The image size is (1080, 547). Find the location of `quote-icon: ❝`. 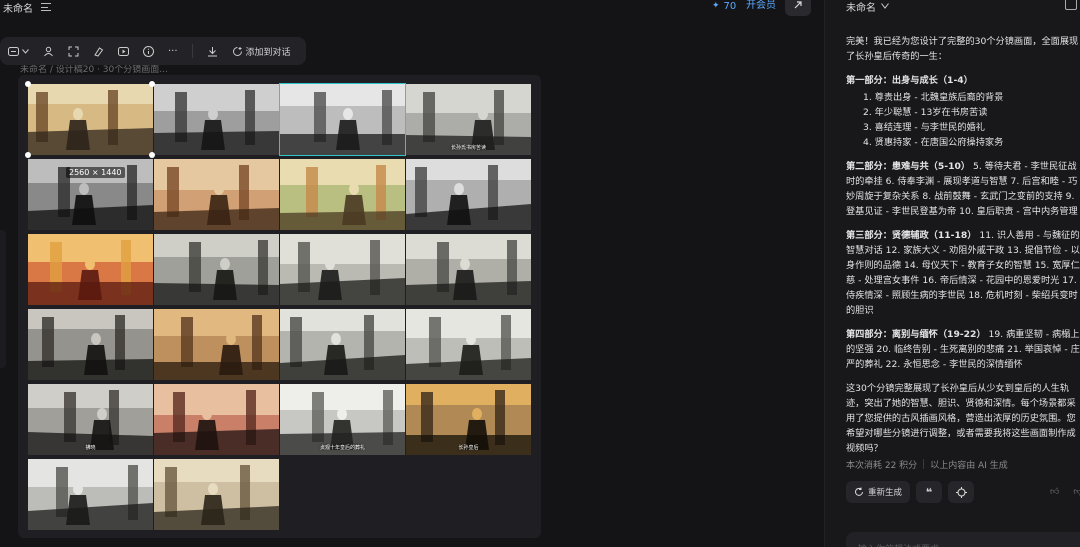

quote-icon: ❝ is located at coordinates (929, 492).